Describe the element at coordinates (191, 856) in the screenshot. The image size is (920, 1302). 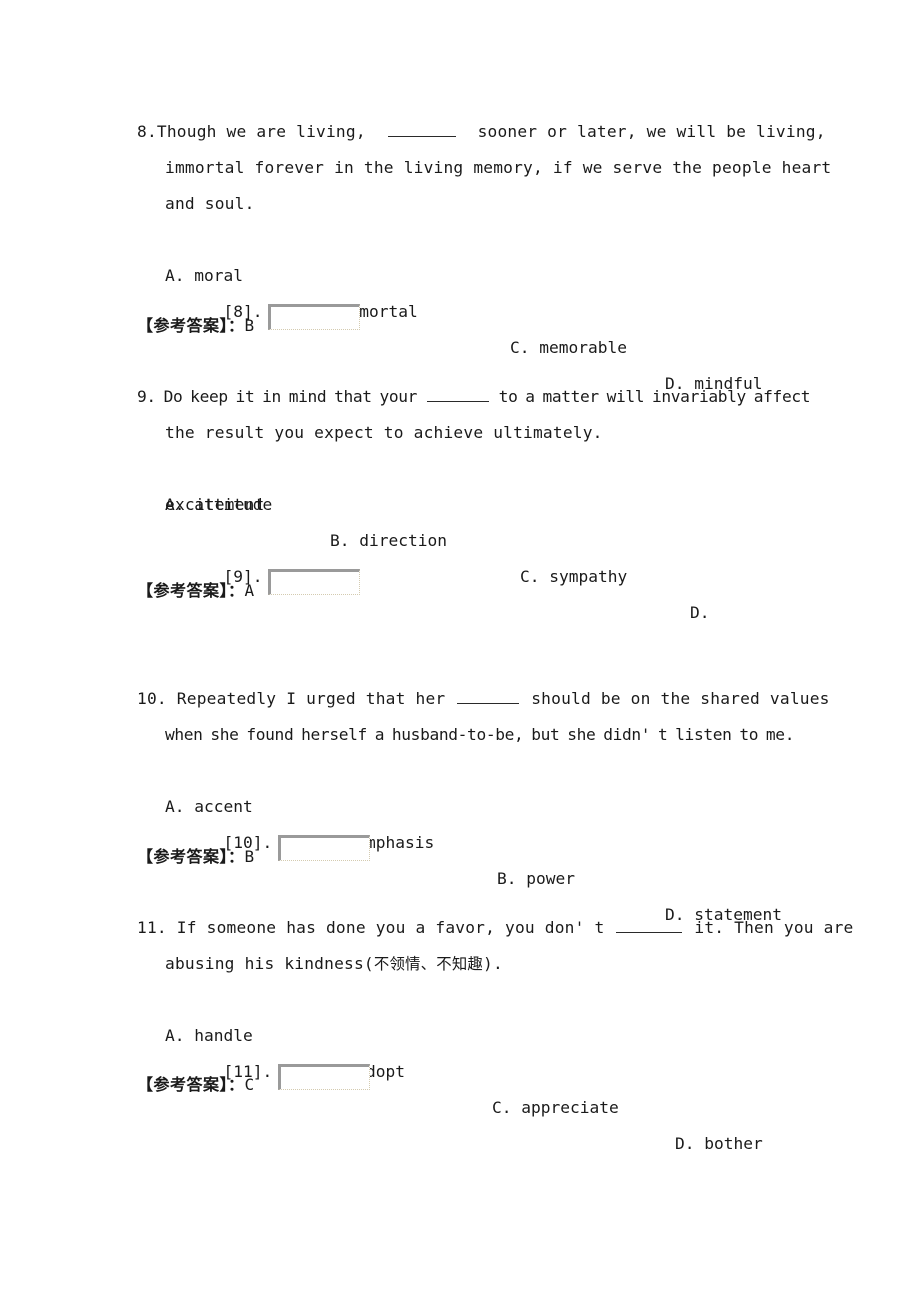
I see `reference-answer-10-label: 【参考答案】：` at that location.